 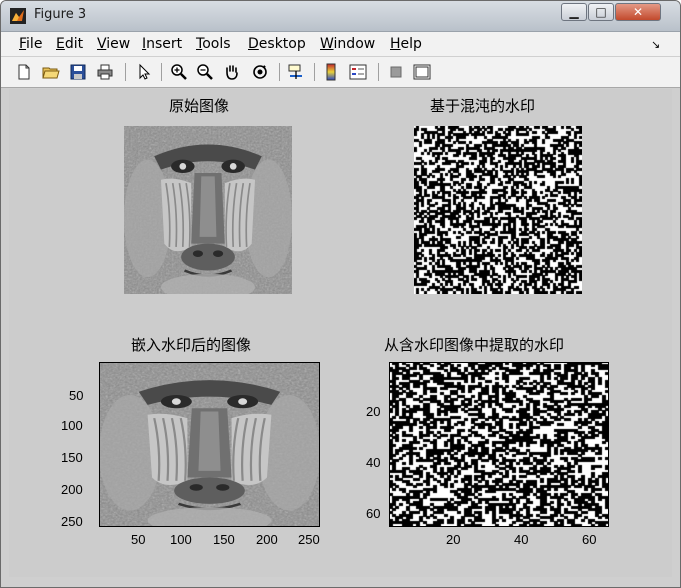 What do you see at coordinates (406, 44) in the screenshot?
I see `menu-help: Help` at bounding box center [406, 44].